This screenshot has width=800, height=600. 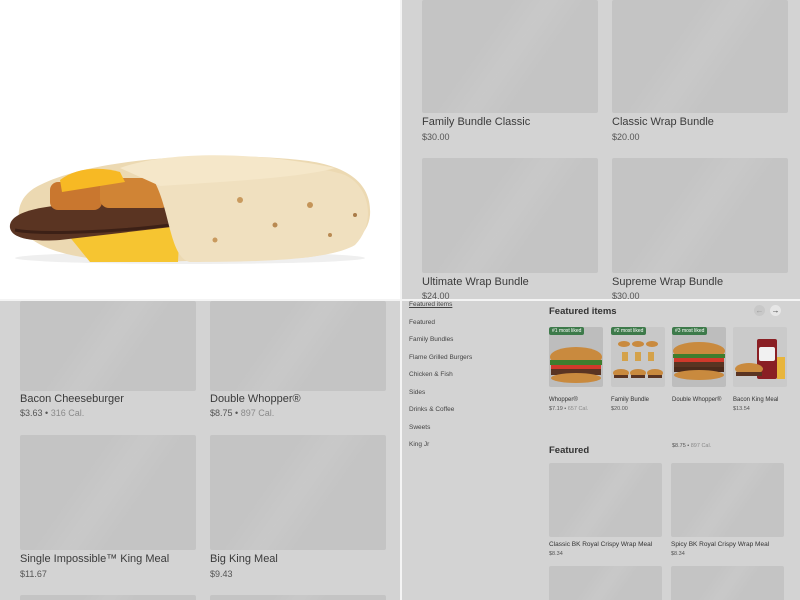 What do you see at coordinates (567, 331) in the screenshot?
I see `most-liked-badge: #1 most liked` at bounding box center [567, 331].